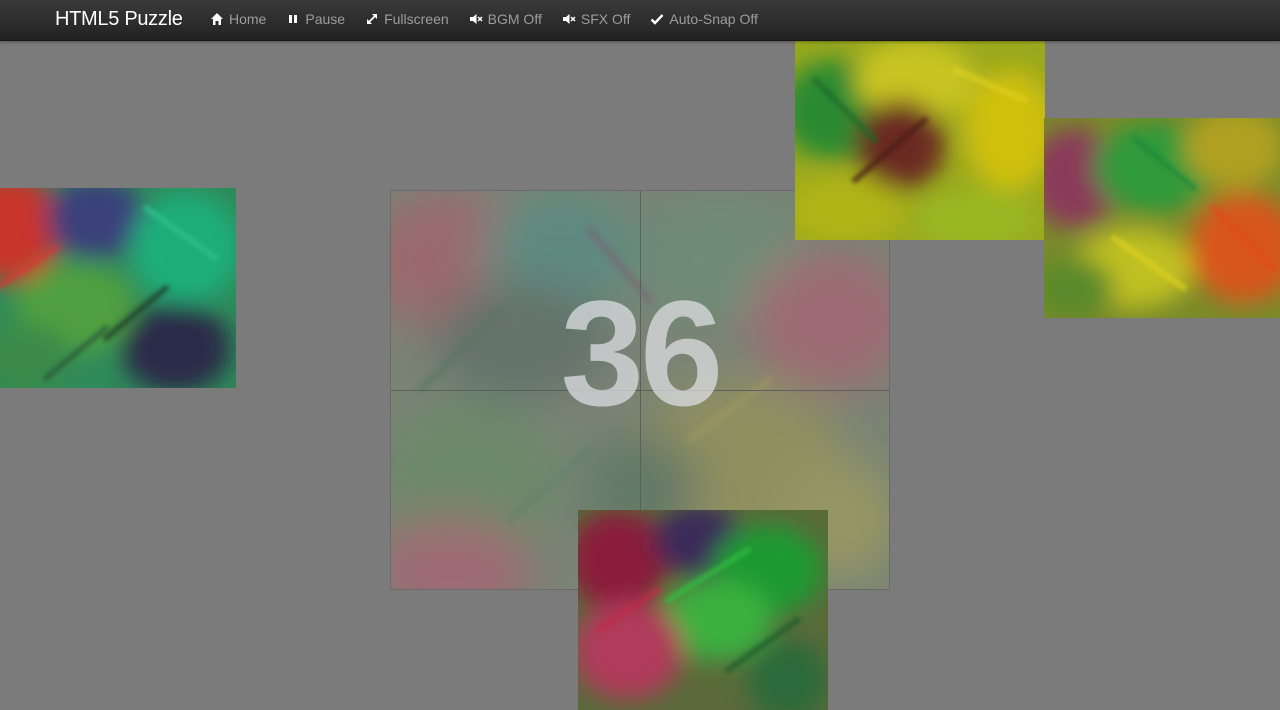 The width and height of the screenshot is (1280, 710). What do you see at coordinates (248, 19) in the screenshot?
I see `home-label: Home` at bounding box center [248, 19].